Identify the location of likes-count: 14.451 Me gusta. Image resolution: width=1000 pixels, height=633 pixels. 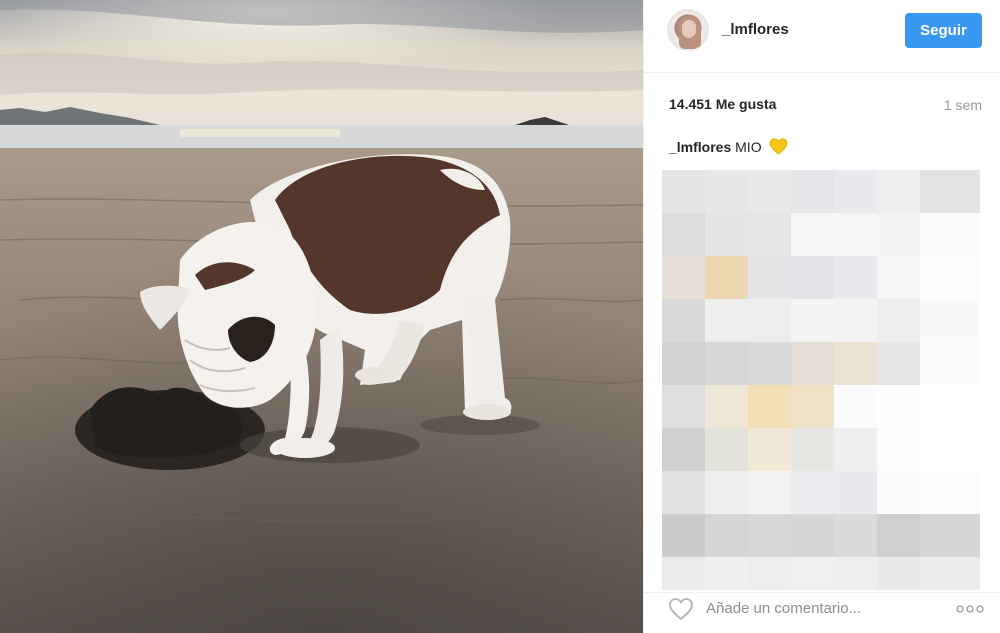
(722, 104).